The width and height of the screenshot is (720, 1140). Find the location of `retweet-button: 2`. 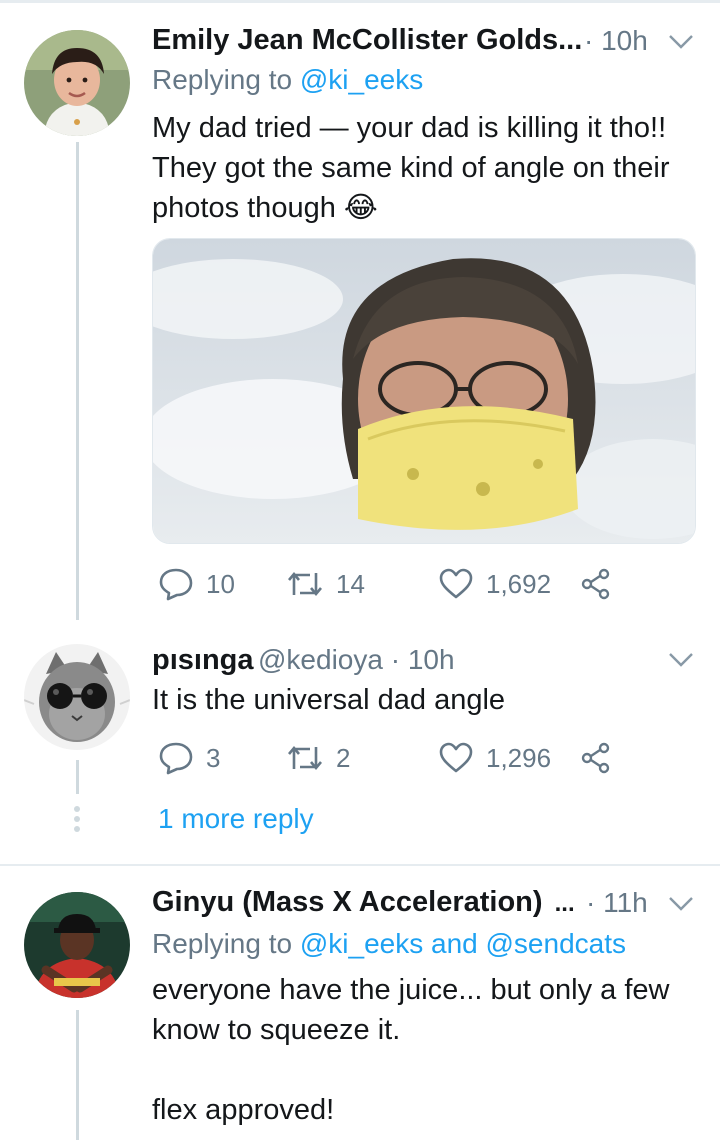

retweet-button: 2 is located at coordinates (318, 758).